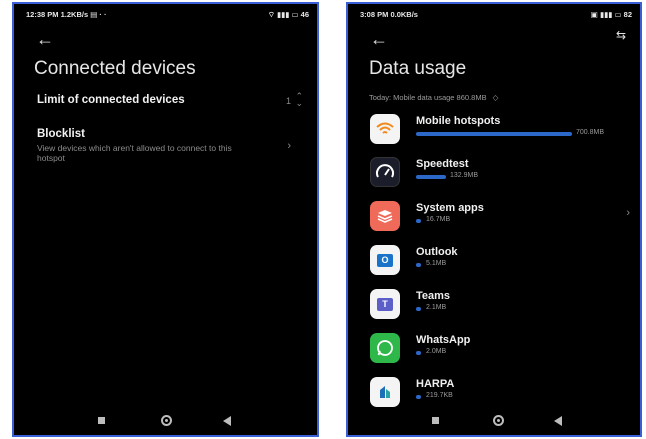 The height and width of the screenshot is (439, 646). What do you see at coordinates (74, 14) in the screenshot?
I see `status-network-speed: 1.2KB/s` at bounding box center [74, 14].